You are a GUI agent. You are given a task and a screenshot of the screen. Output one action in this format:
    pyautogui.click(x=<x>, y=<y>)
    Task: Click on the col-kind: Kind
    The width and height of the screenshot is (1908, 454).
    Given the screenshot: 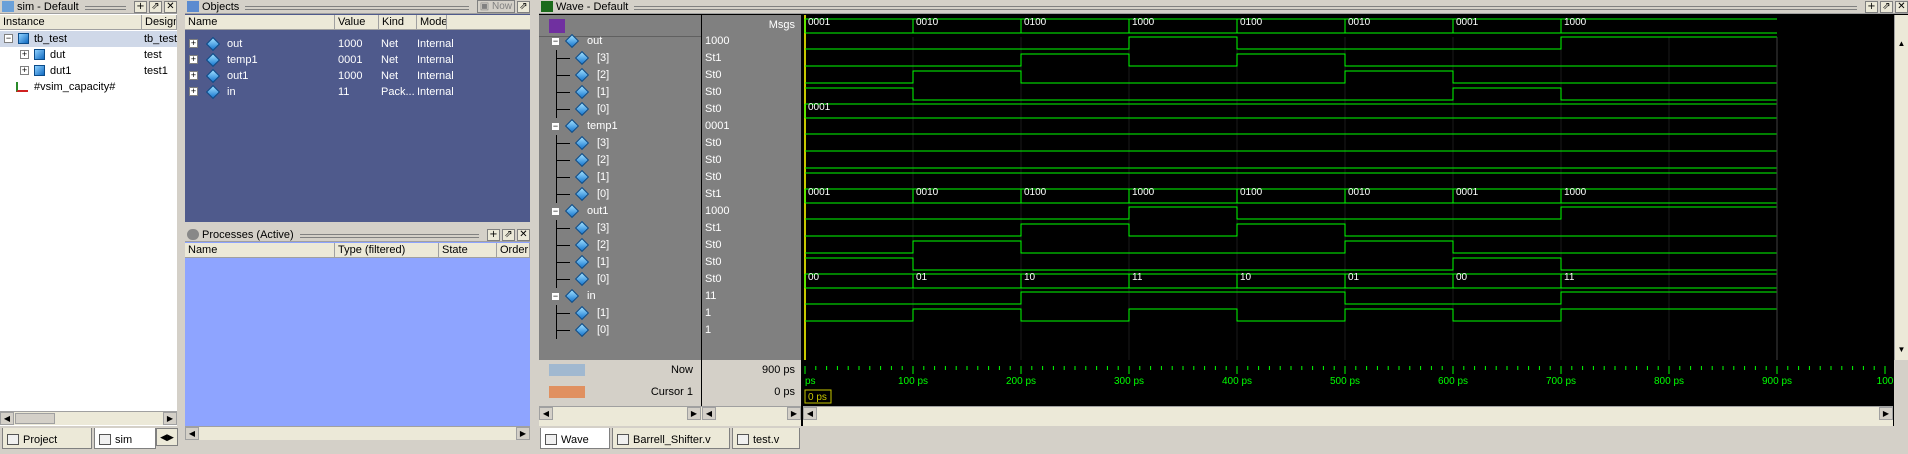 What is the action you would take?
    pyautogui.click(x=398, y=22)
    